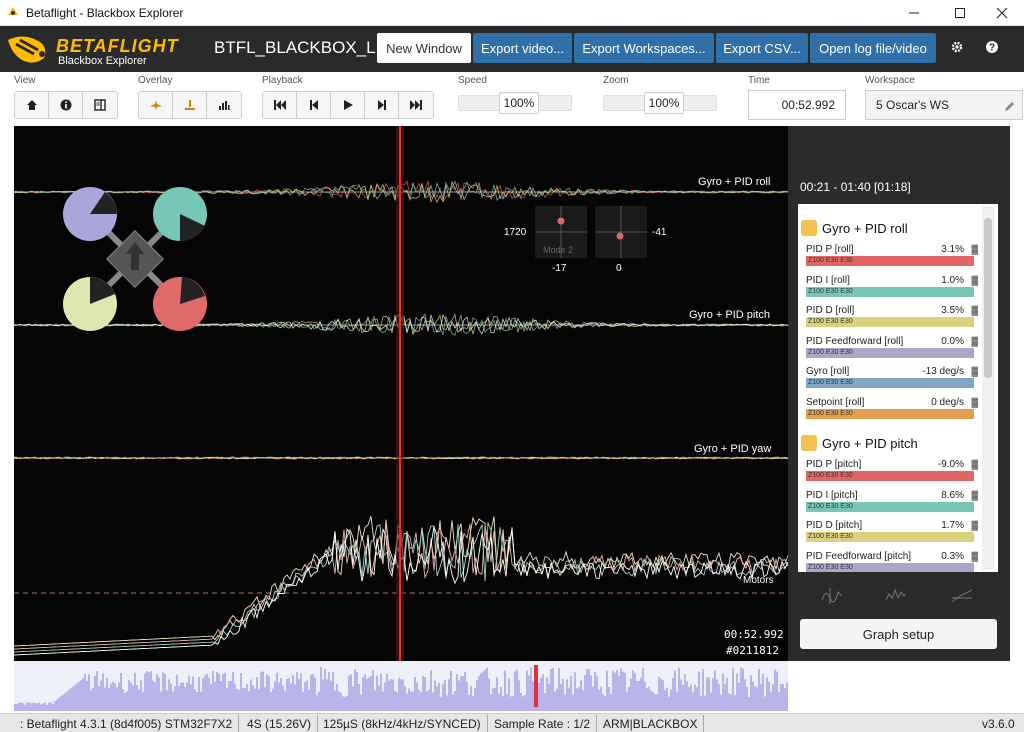 Image resolution: width=1024 pixels, height=732 pixels. What do you see at coordinates (914, 13) in the screenshot?
I see `minimize-button` at bounding box center [914, 13].